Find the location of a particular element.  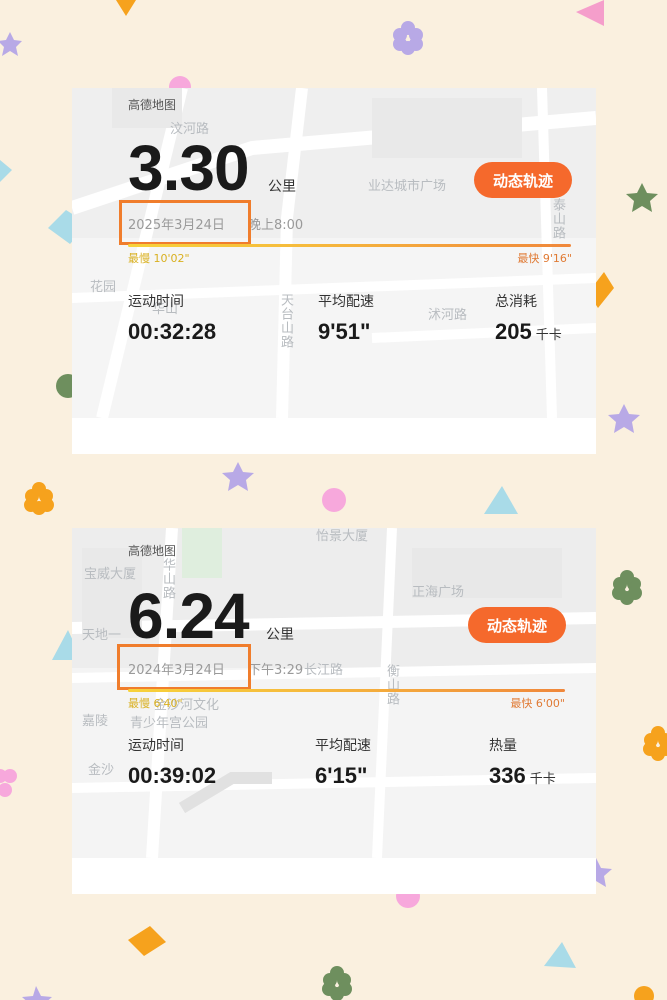

run-time: 晚上8:00 is located at coordinates (276, 225).